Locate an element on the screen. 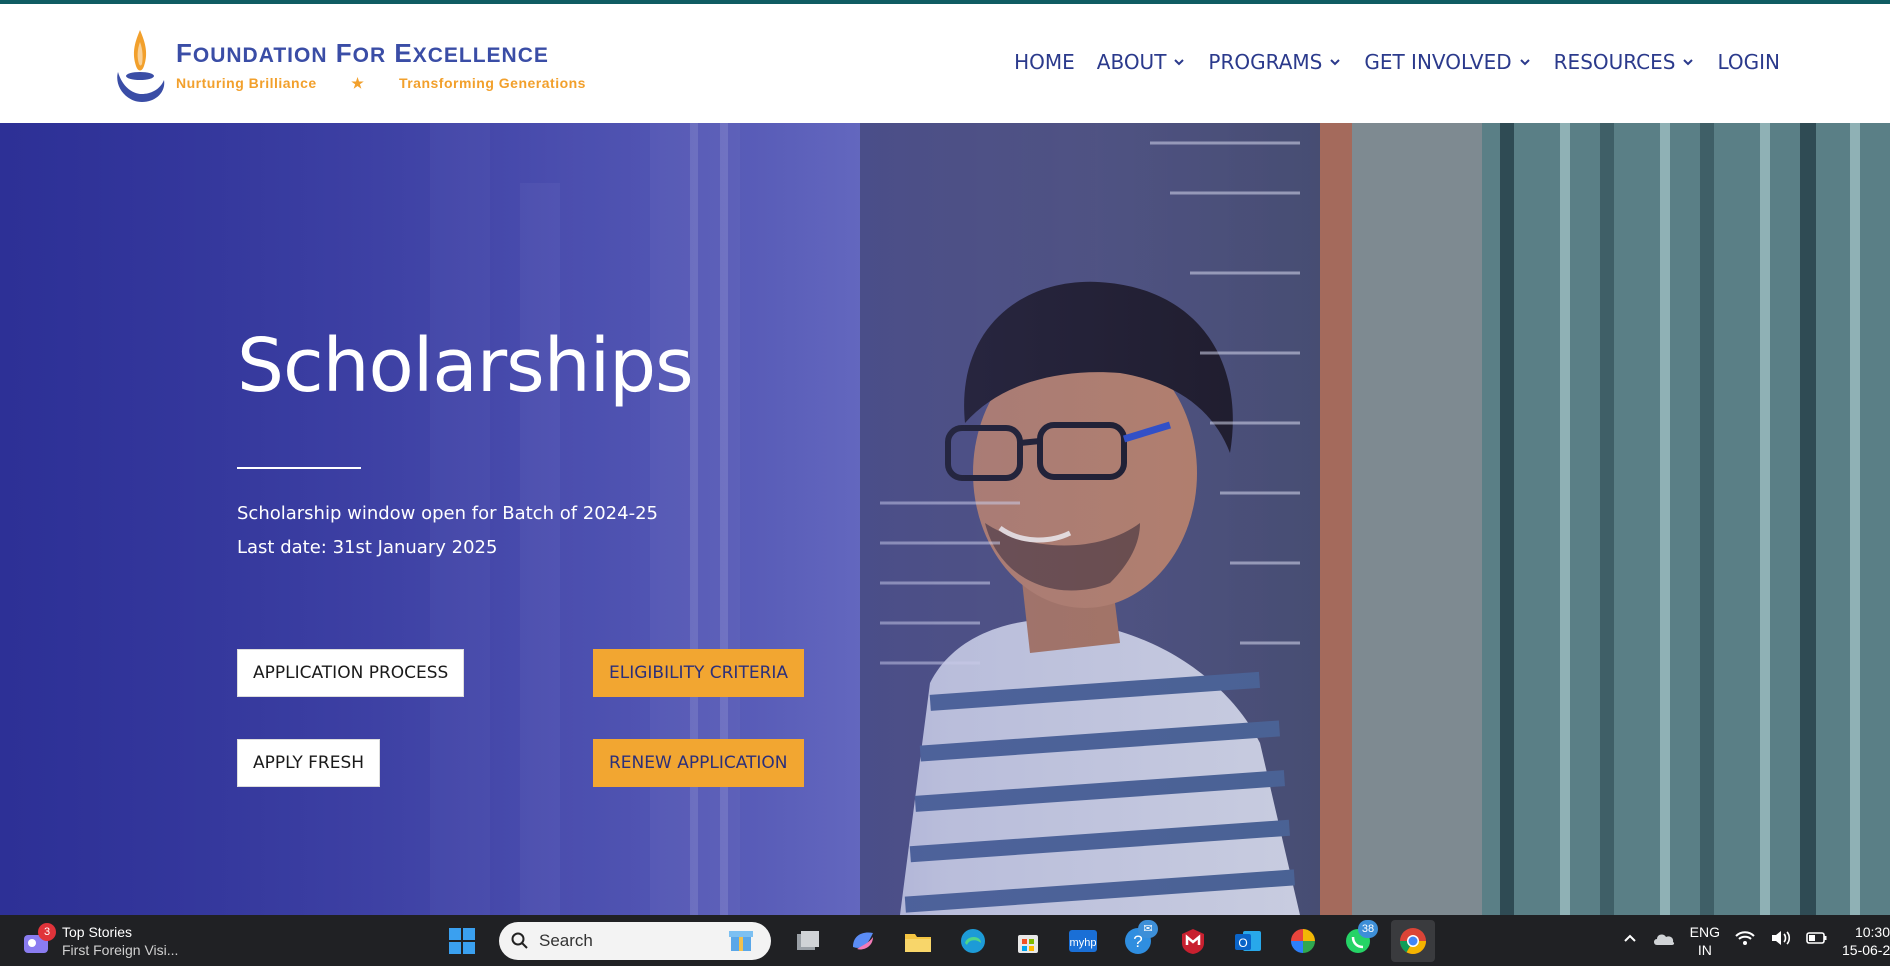 This screenshot has height=966, width=1890. myhp-icon: myhp is located at coordinates (1083, 941).